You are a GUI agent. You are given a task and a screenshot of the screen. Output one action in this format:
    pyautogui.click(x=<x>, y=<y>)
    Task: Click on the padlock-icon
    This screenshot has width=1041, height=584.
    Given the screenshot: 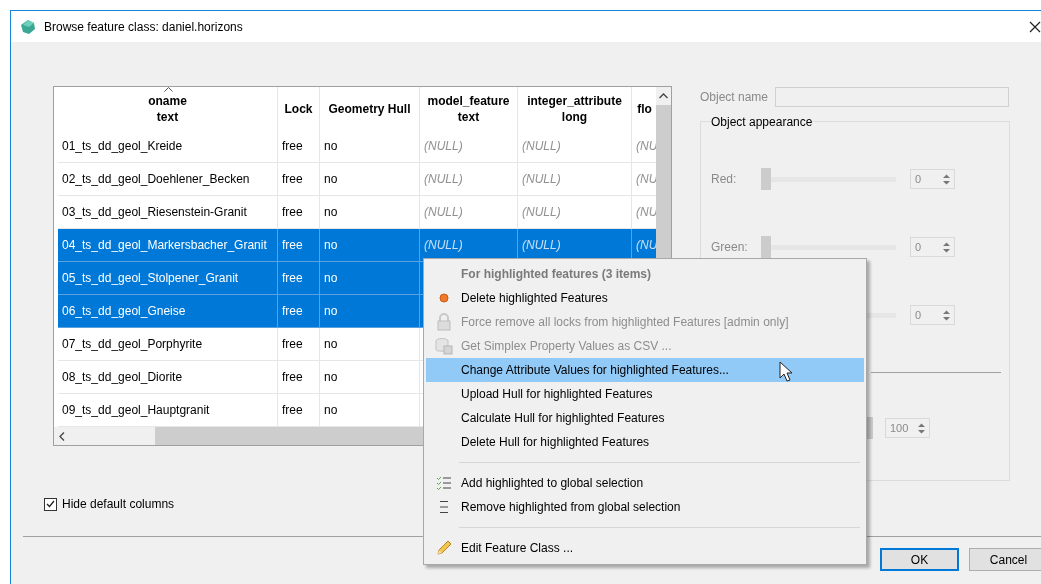 What is the action you would take?
    pyautogui.click(x=443, y=322)
    